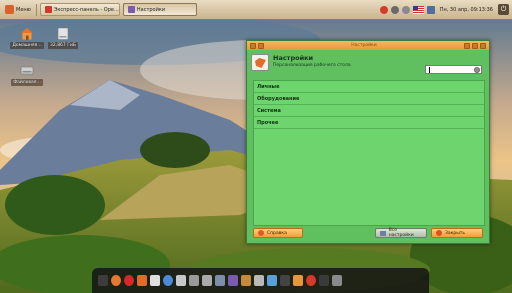  I want to click on close-button-label: Закрыть, so click(455, 233).